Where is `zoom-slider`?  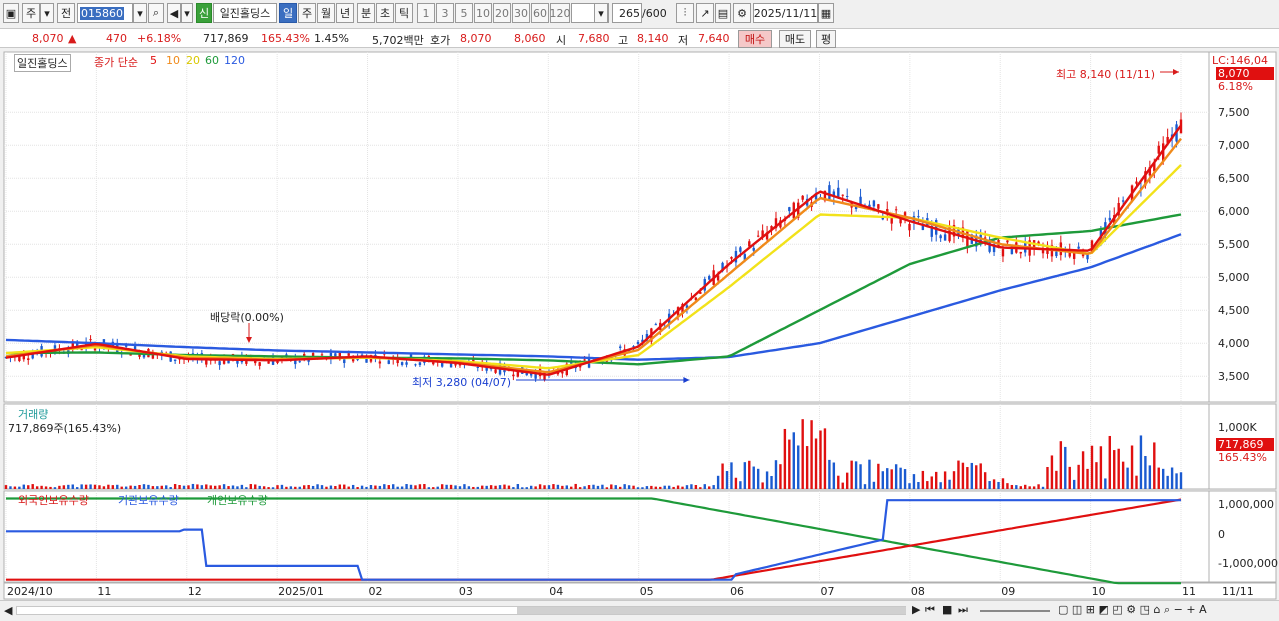 zoom-slider is located at coordinates (1015, 611).